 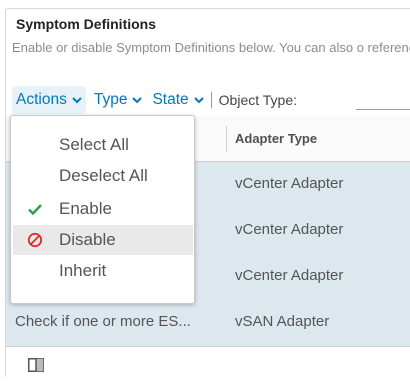 What do you see at coordinates (226, 139) in the screenshot?
I see `column-divider` at bounding box center [226, 139].